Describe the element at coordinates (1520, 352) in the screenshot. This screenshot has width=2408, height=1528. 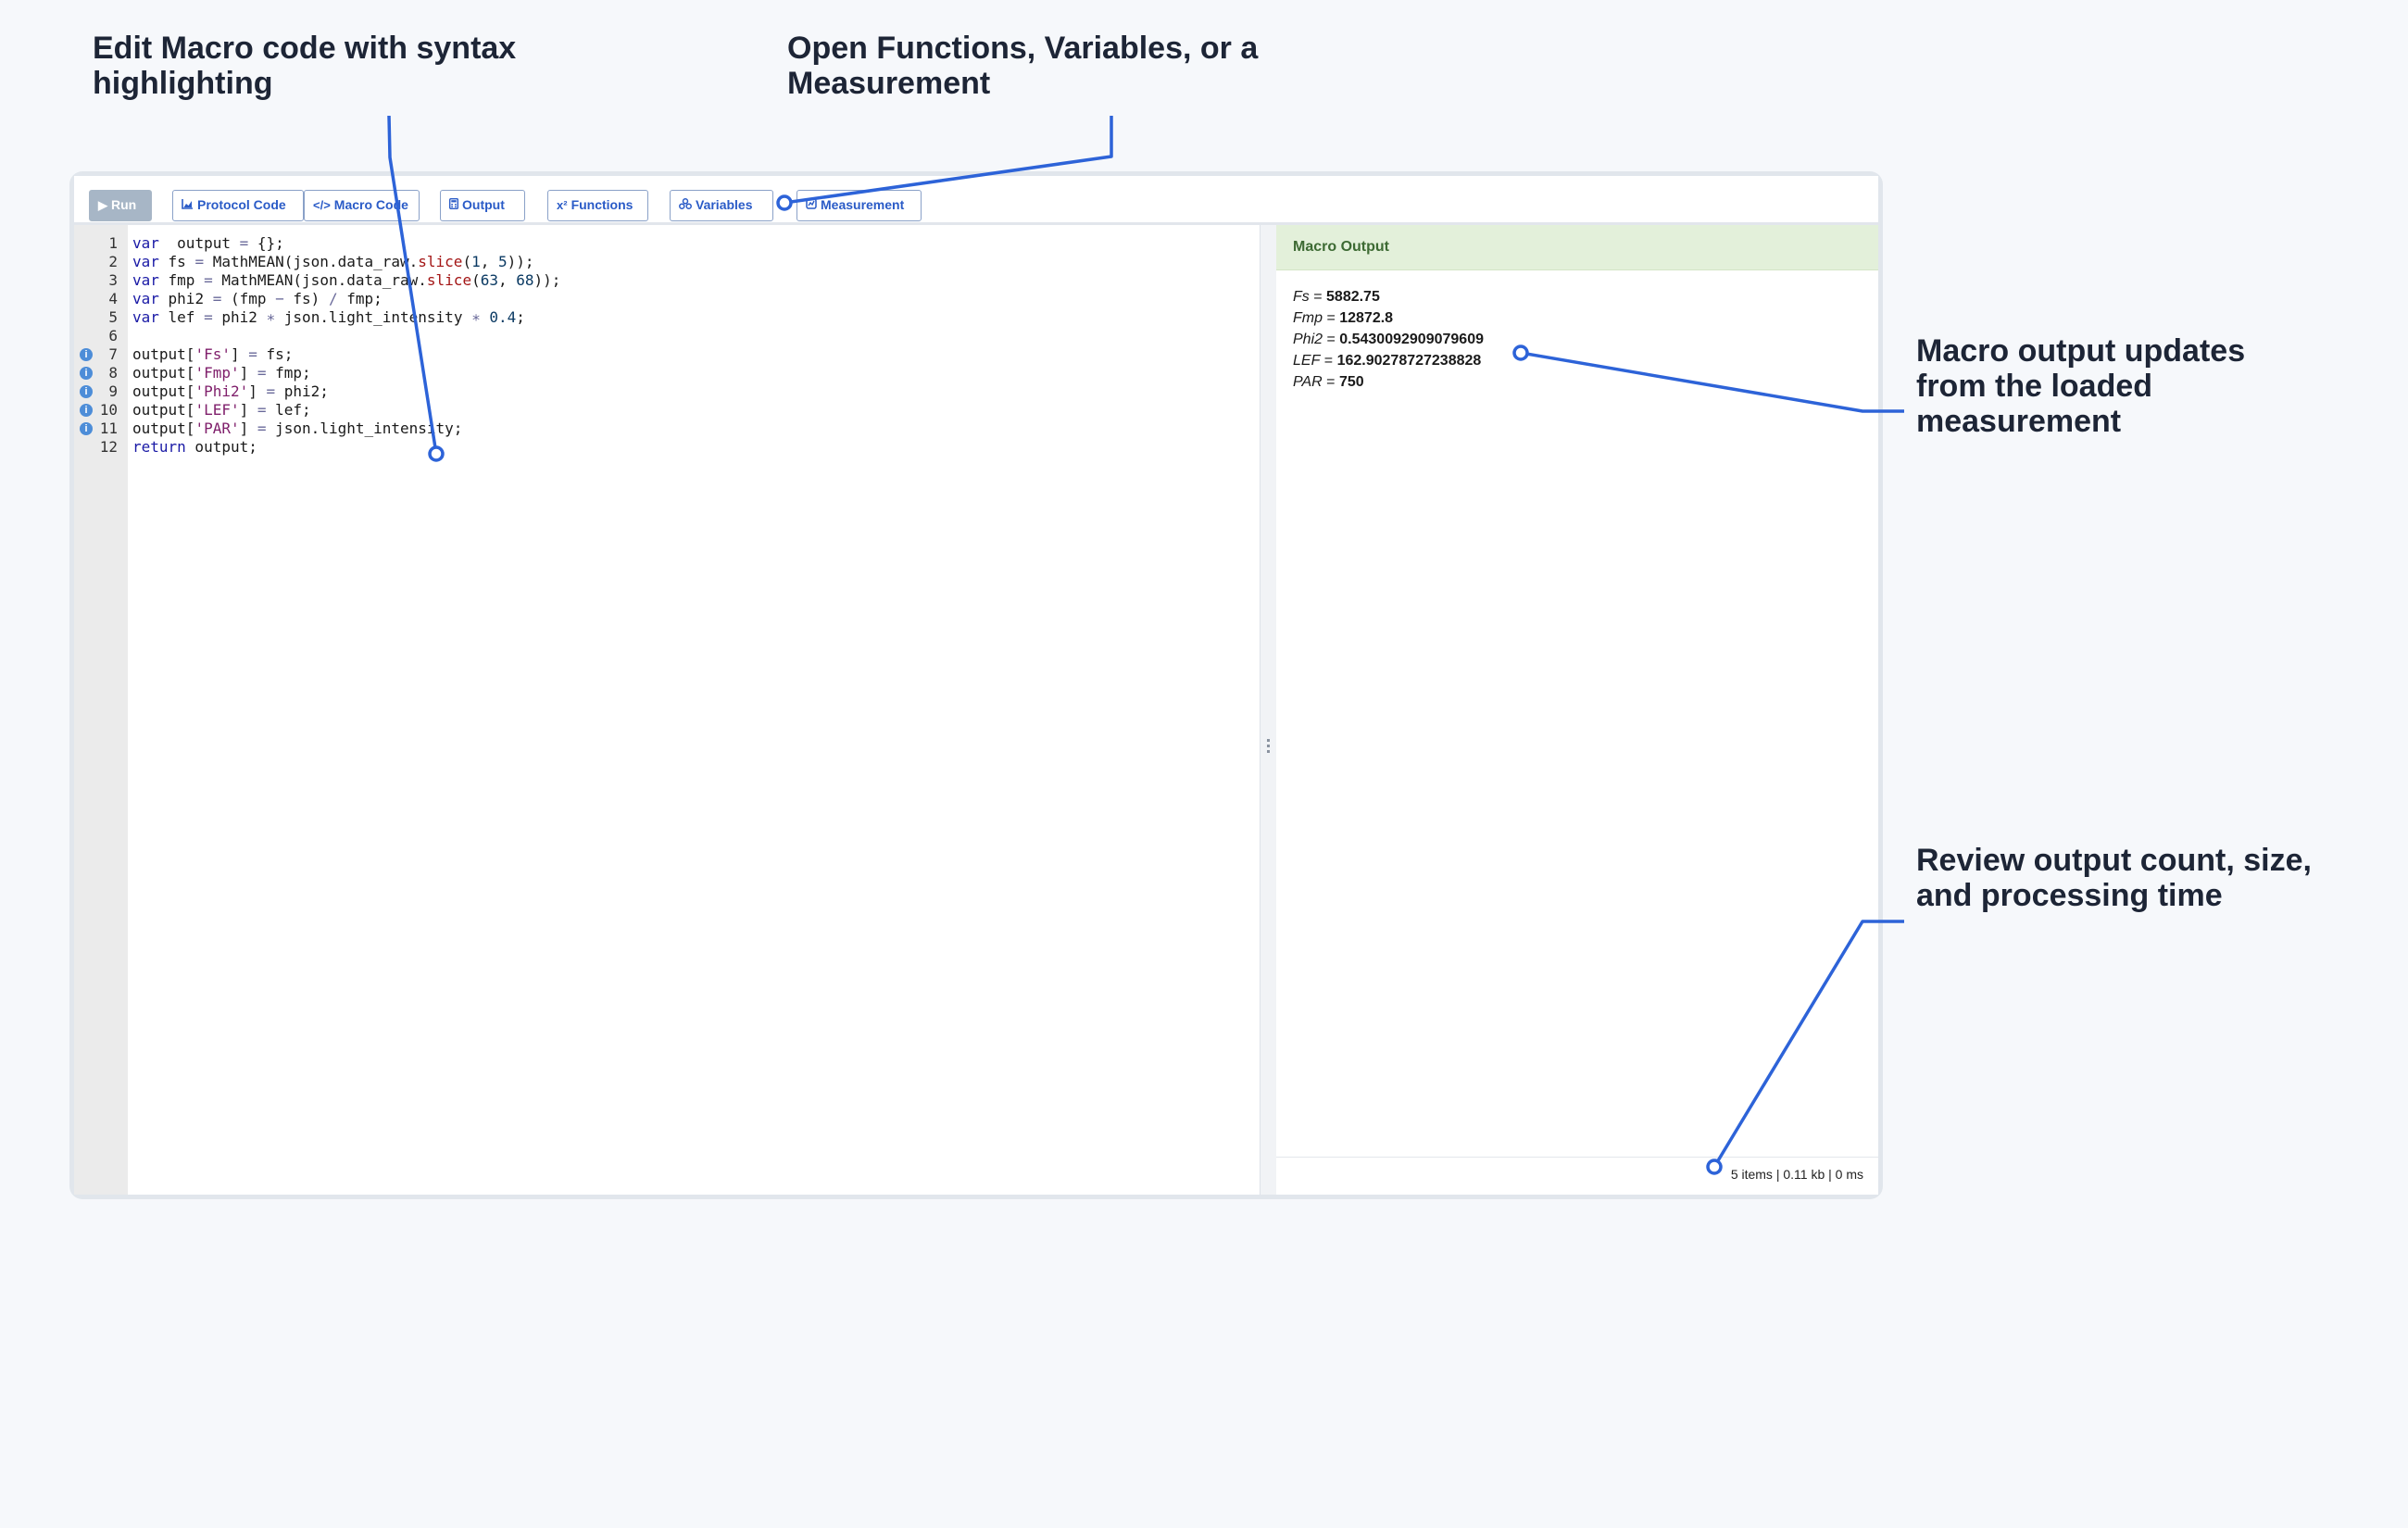
I see `leader-dot-output` at that location.